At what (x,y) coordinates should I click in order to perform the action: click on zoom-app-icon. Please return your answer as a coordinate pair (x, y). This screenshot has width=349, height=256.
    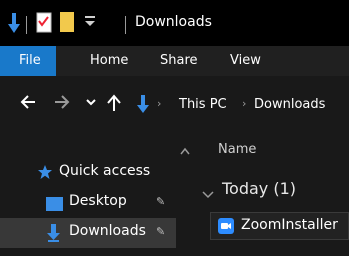
    Looking at the image, I should click on (226, 228).